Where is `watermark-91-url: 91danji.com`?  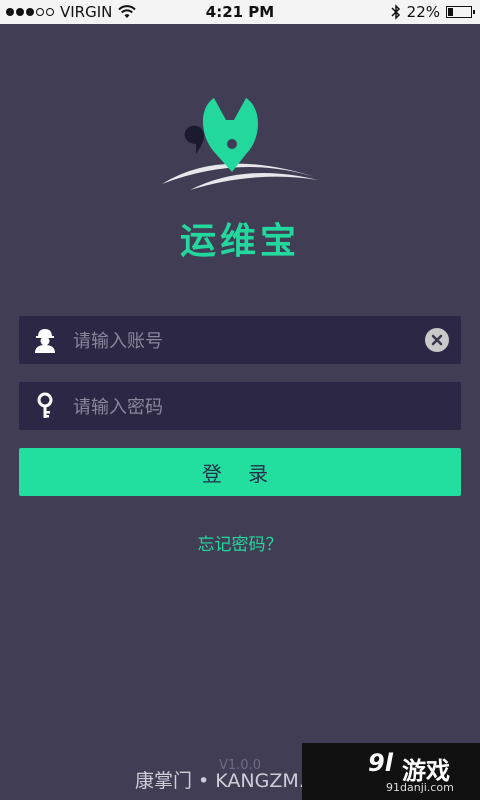 watermark-91-url: 91danji.com is located at coordinates (420, 787).